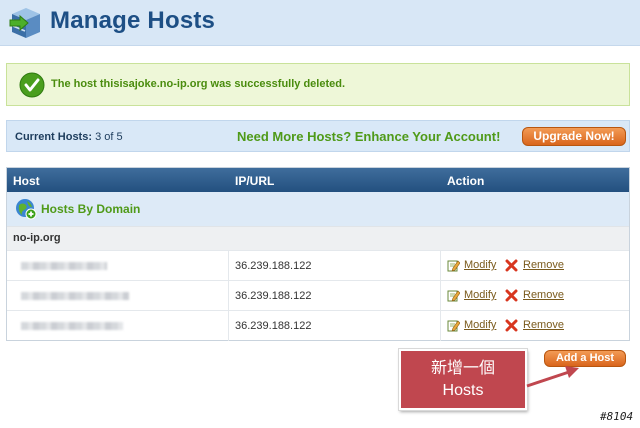  What do you see at coordinates (369, 136) in the screenshot?
I see `upgrade-pitch: Need More Hosts? Enhance Your Account!` at bounding box center [369, 136].